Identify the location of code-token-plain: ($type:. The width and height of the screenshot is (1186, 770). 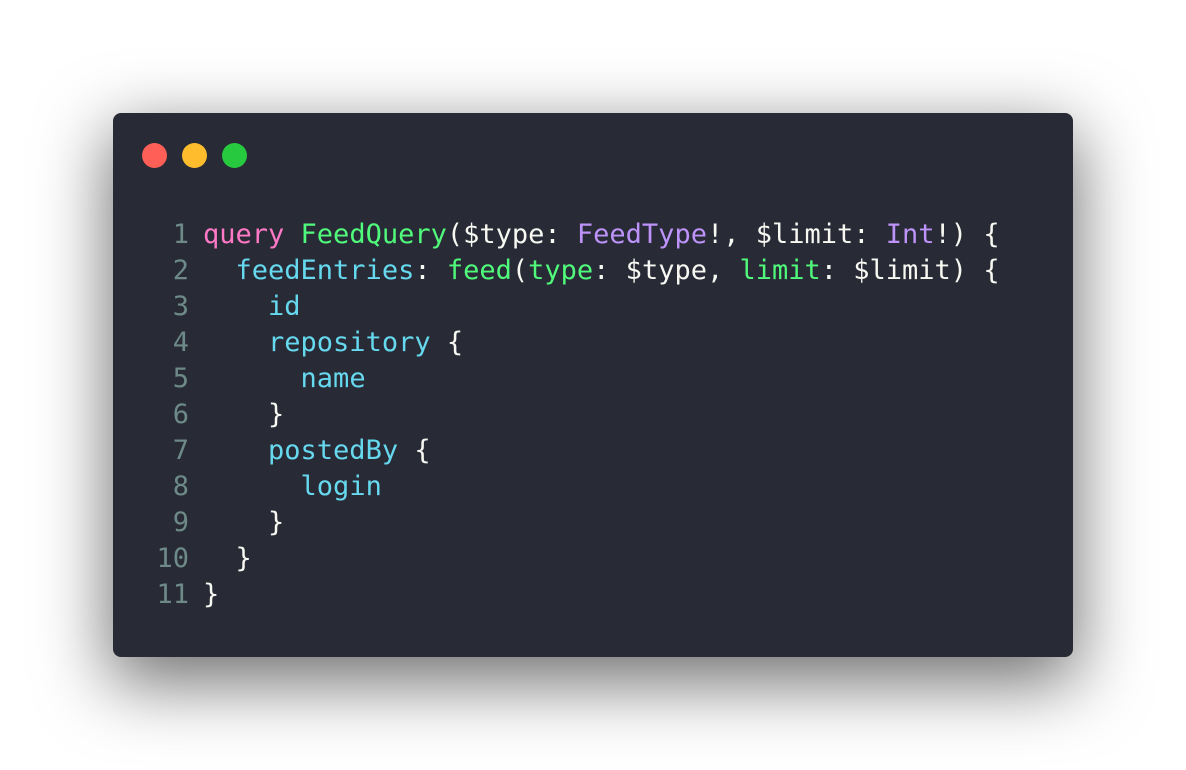
(511, 234).